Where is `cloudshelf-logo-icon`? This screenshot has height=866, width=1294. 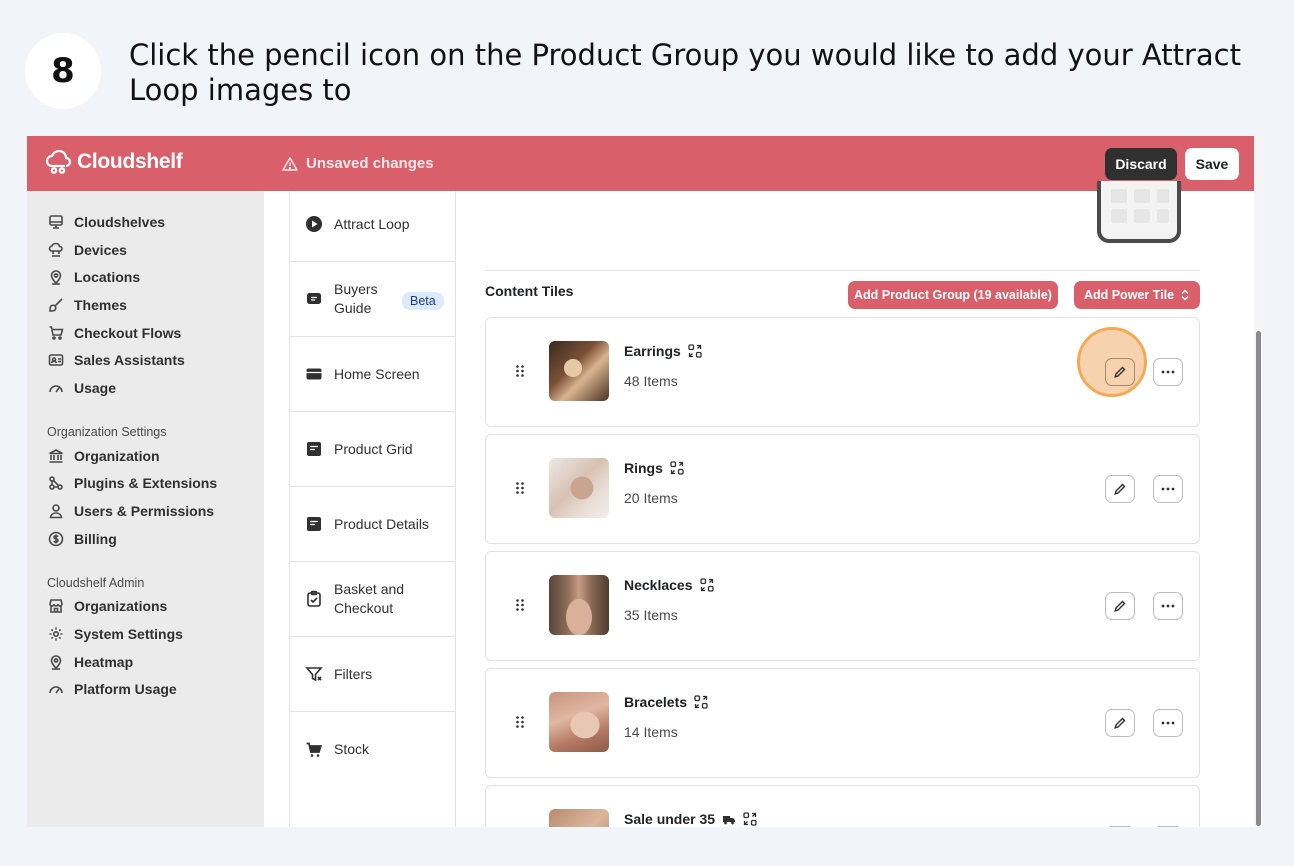 cloudshelf-logo-icon is located at coordinates (58, 161).